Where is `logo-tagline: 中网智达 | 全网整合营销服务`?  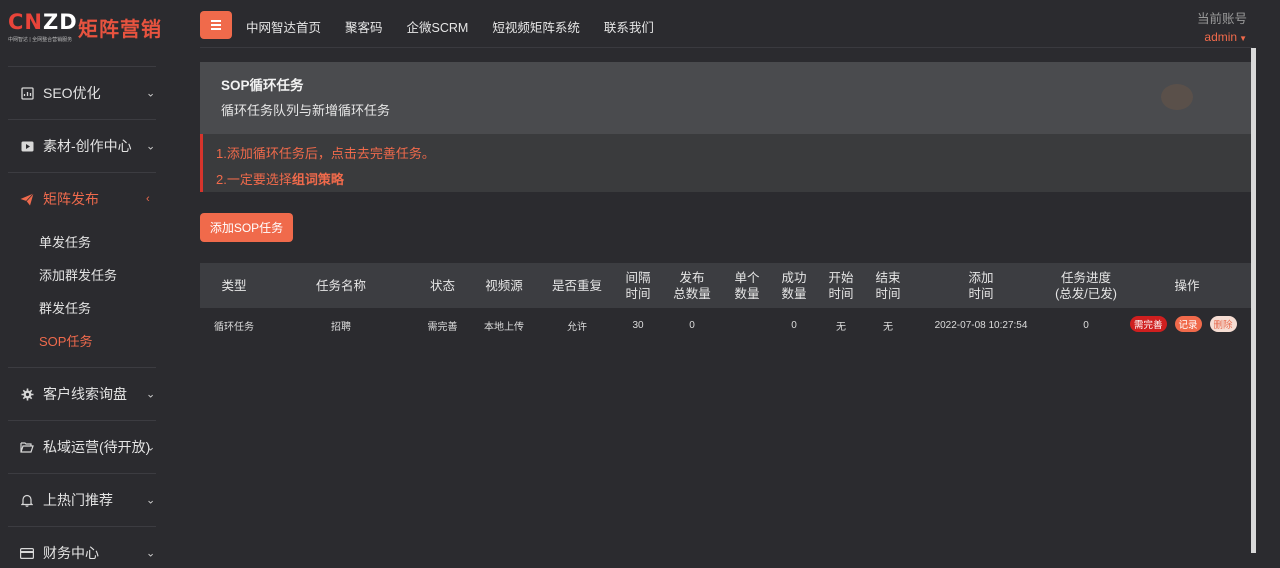
logo-tagline: 中网智达 | 全网整合营销服务 is located at coordinates (40, 40).